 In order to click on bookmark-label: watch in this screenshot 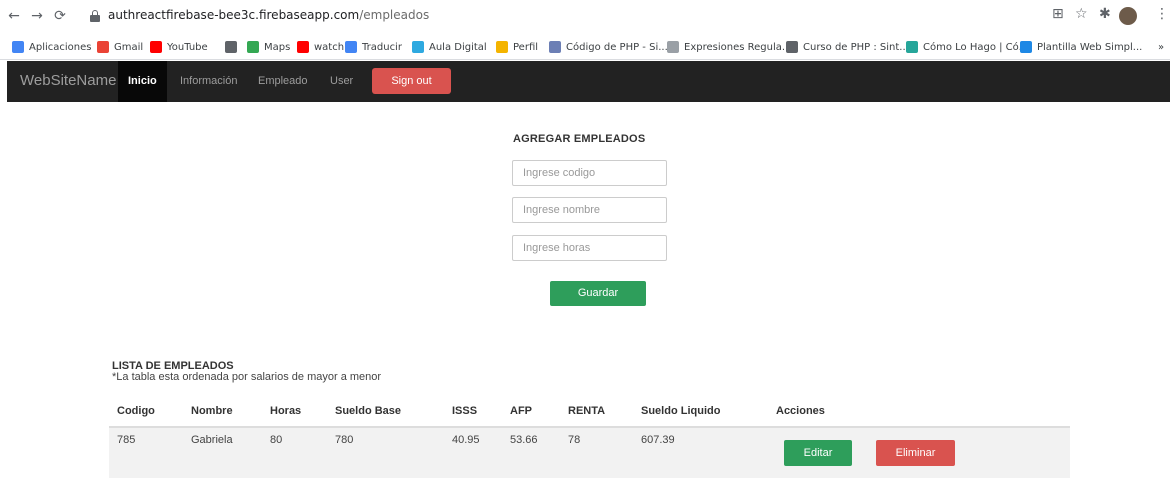, I will do `click(329, 47)`.